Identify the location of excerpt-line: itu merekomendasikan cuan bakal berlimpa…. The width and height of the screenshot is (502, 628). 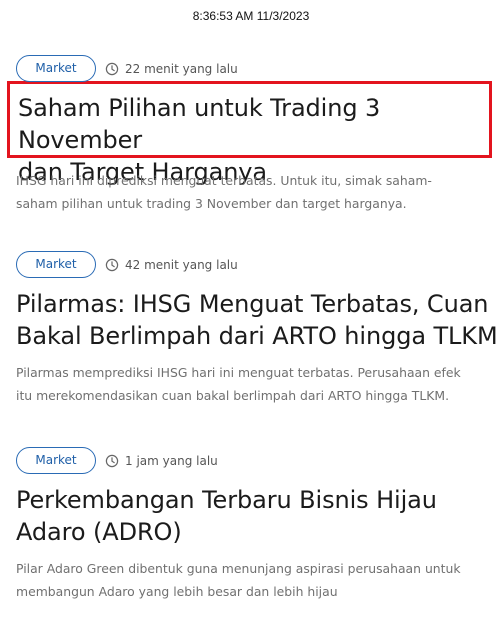
(233, 395).